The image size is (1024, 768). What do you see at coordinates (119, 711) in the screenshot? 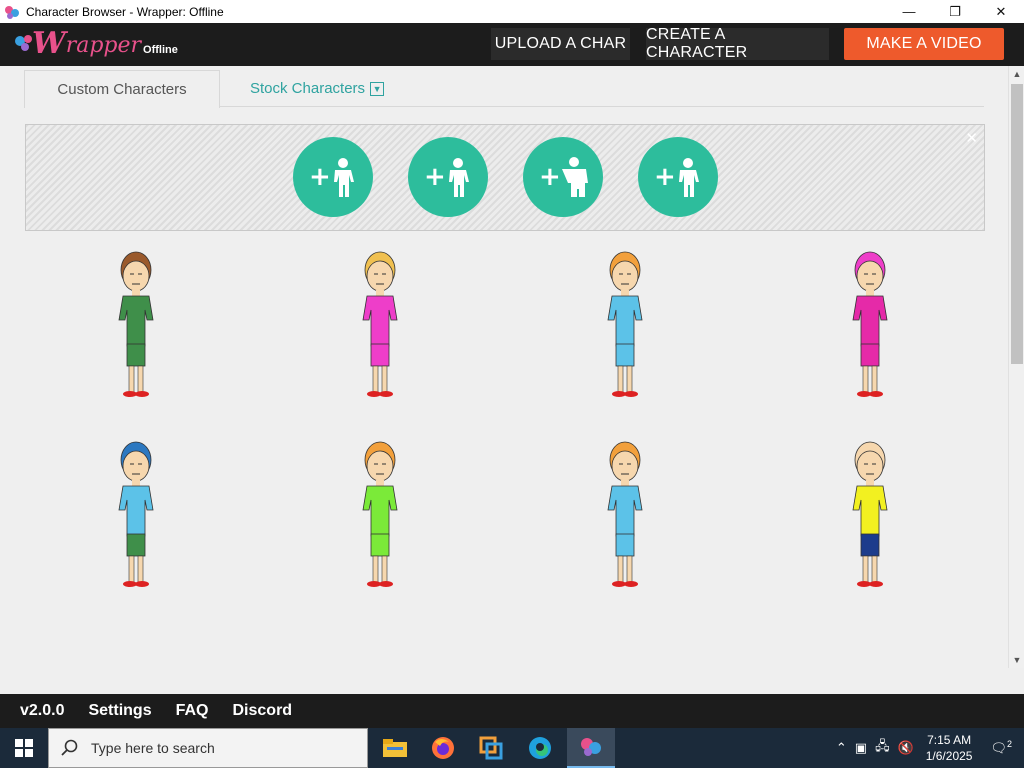
I see `settings-link: Settings` at bounding box center [119, 711].